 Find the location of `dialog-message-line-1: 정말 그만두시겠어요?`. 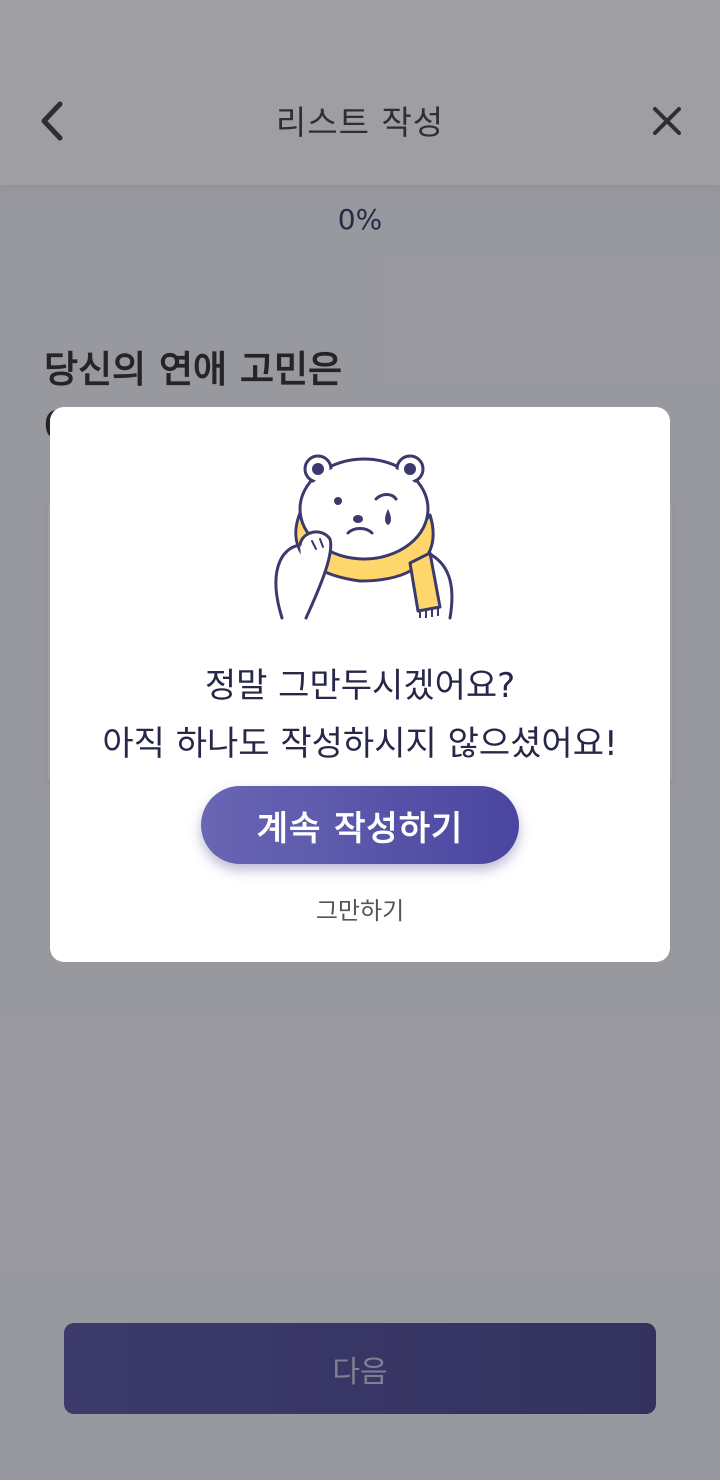

dialog-message-line-1: 정말 그만두시겠어요? is located at coordinates (360, 686).